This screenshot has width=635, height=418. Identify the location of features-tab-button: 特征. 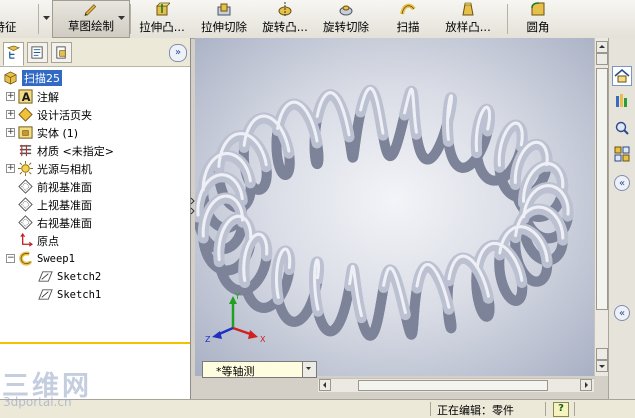
(12, 19).